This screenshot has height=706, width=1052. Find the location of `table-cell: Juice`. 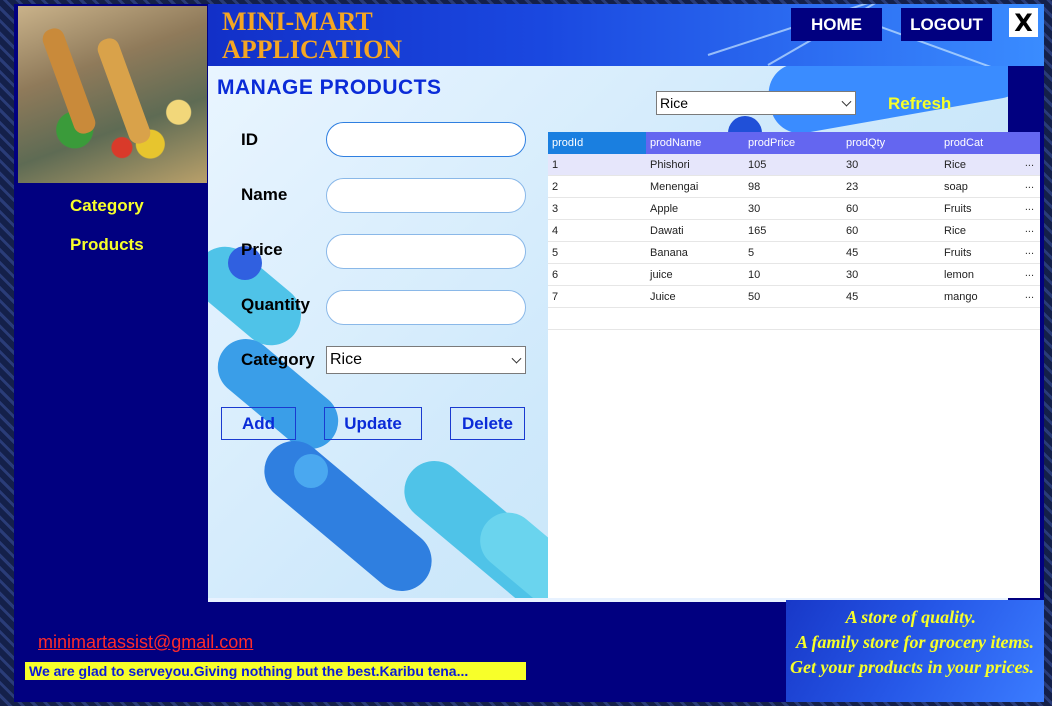

table-cell: Juice is located at coordinates (663, 296).